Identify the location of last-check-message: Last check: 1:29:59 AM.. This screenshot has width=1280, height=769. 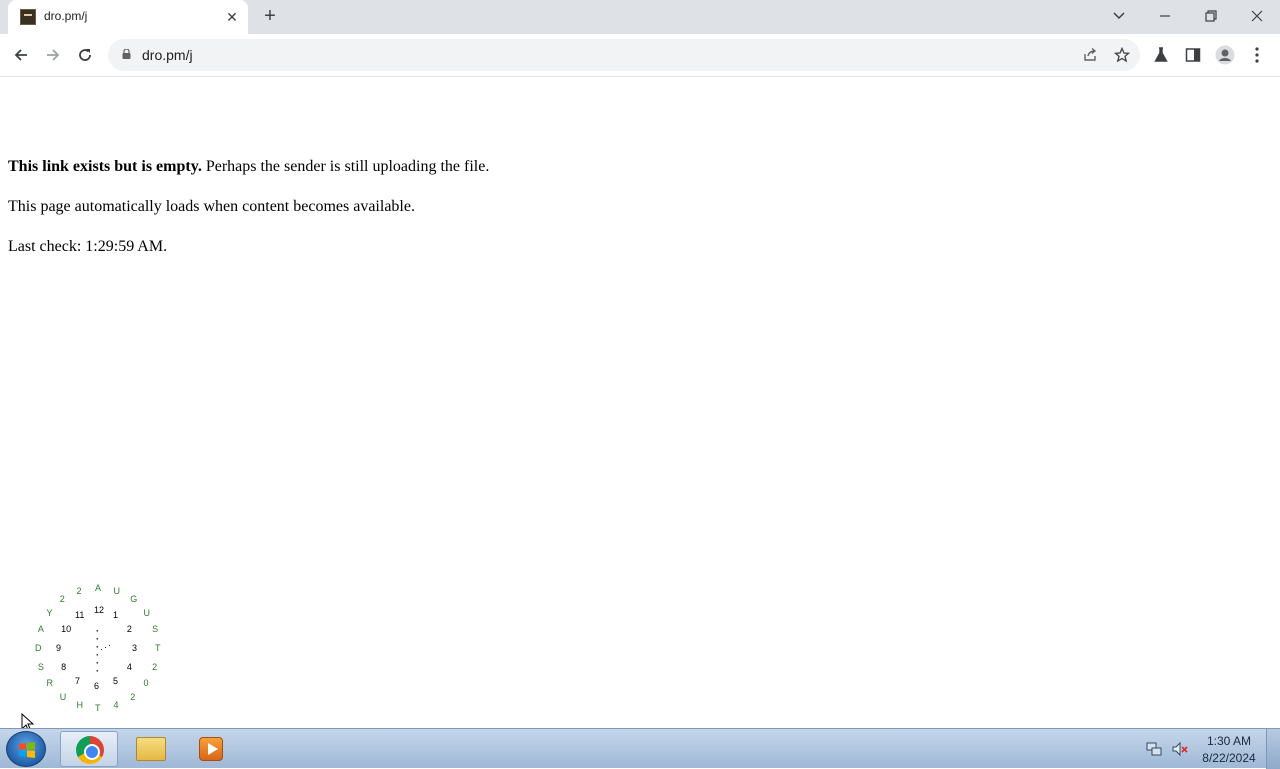
(87, 247).